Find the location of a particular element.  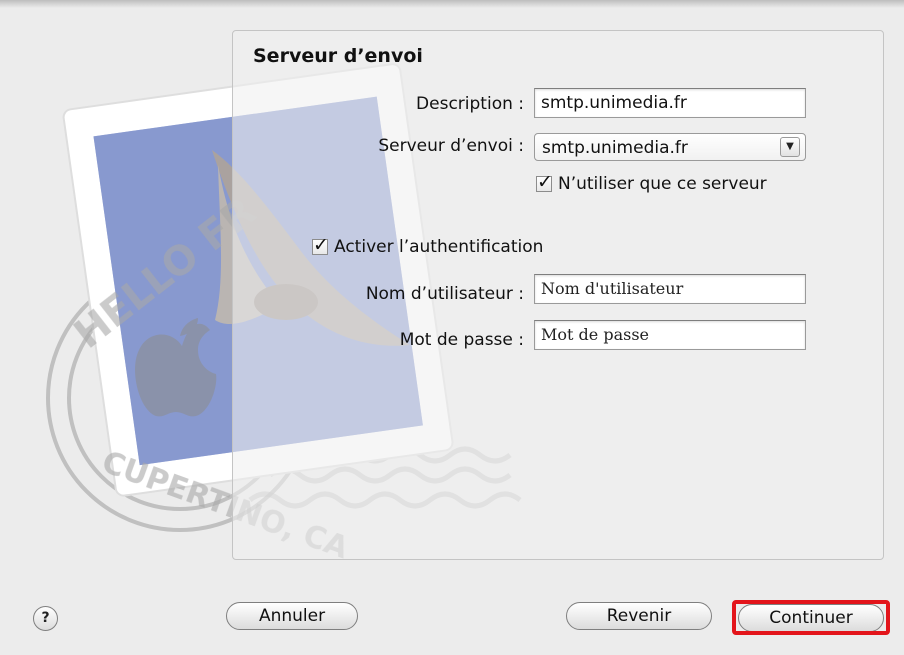

only-server-checkbox-row: ✓ N’utiliser que ce serveur is located at coordinates (651, 183).